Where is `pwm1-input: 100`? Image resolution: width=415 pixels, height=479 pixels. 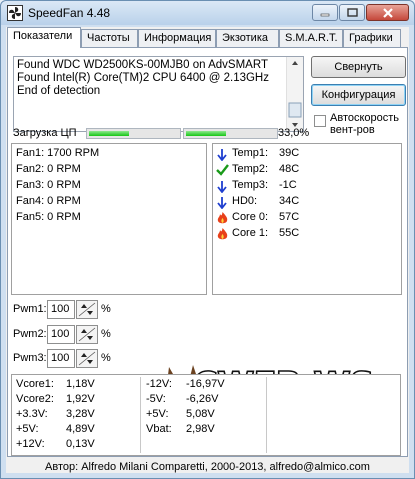
pwm1-input: 100 is located at coordinates (61, 309).